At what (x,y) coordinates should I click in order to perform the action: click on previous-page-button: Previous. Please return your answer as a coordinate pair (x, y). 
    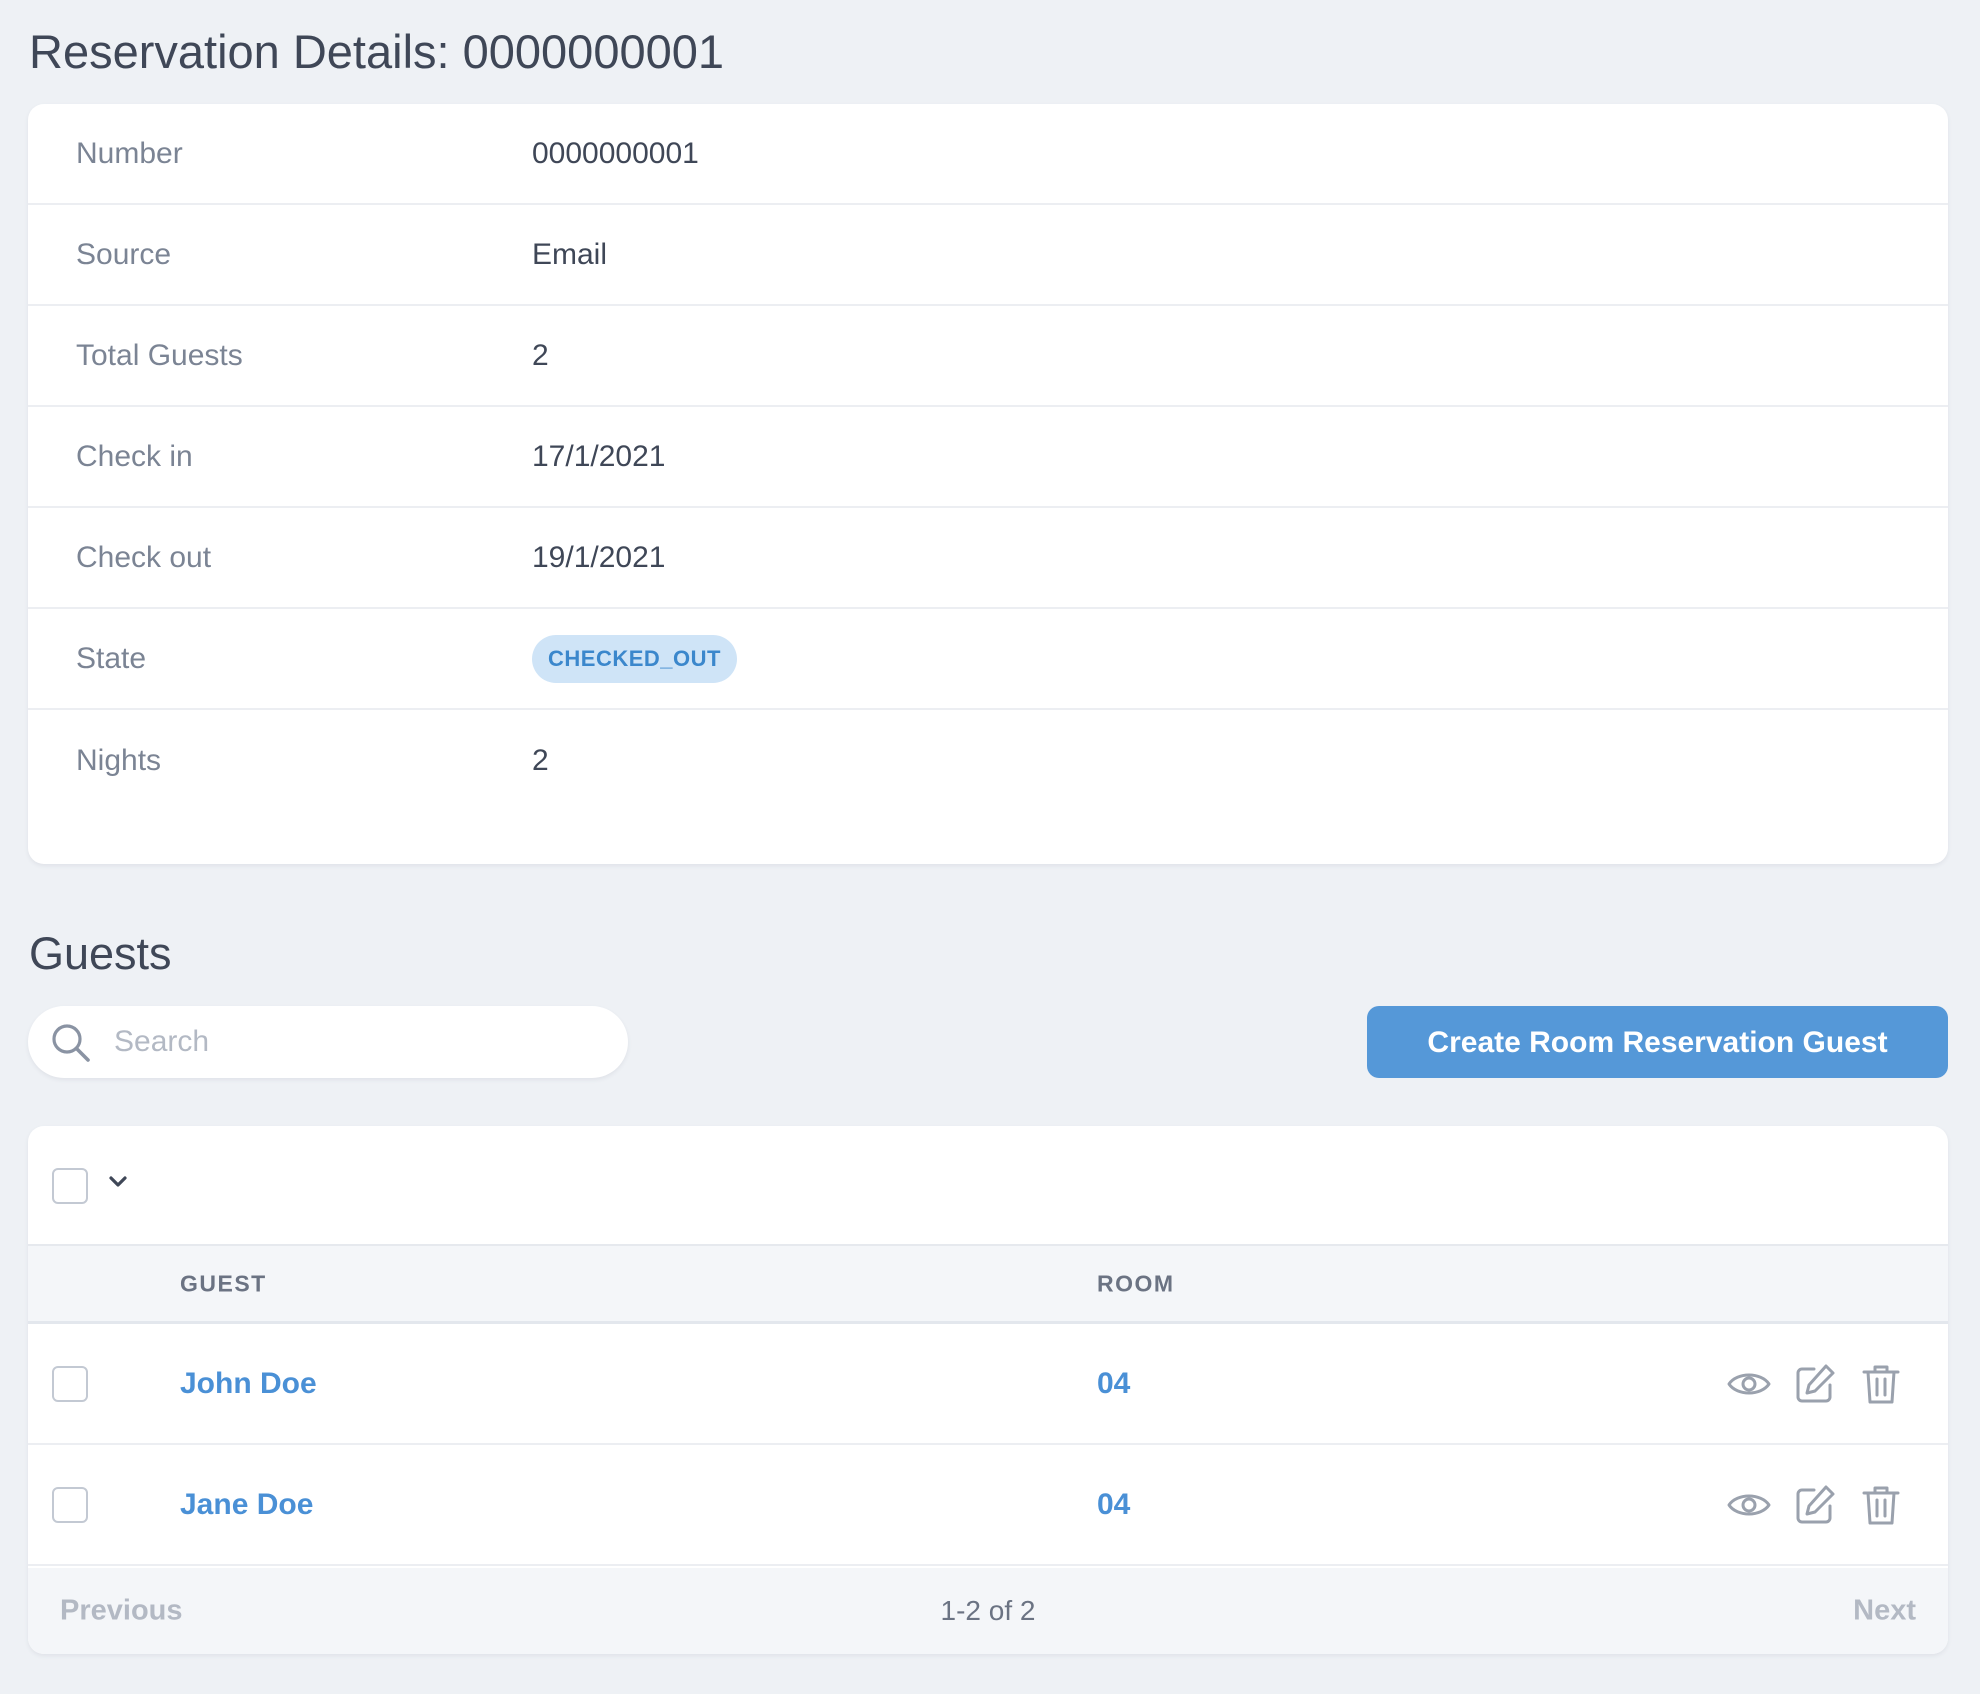
    Looking at the image, I should click on (121, 1611).